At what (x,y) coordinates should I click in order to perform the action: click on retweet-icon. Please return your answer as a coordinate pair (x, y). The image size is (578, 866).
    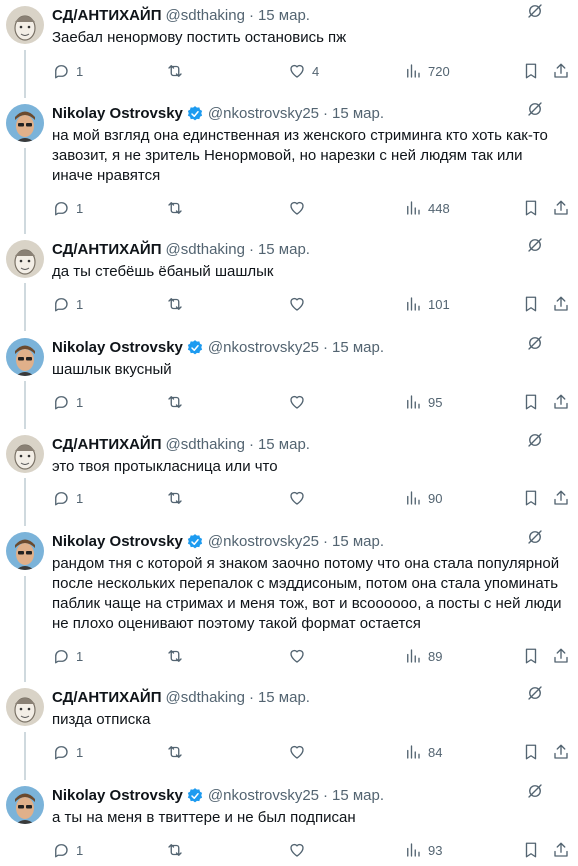
    Looking at the image, I should click on (175, 402).